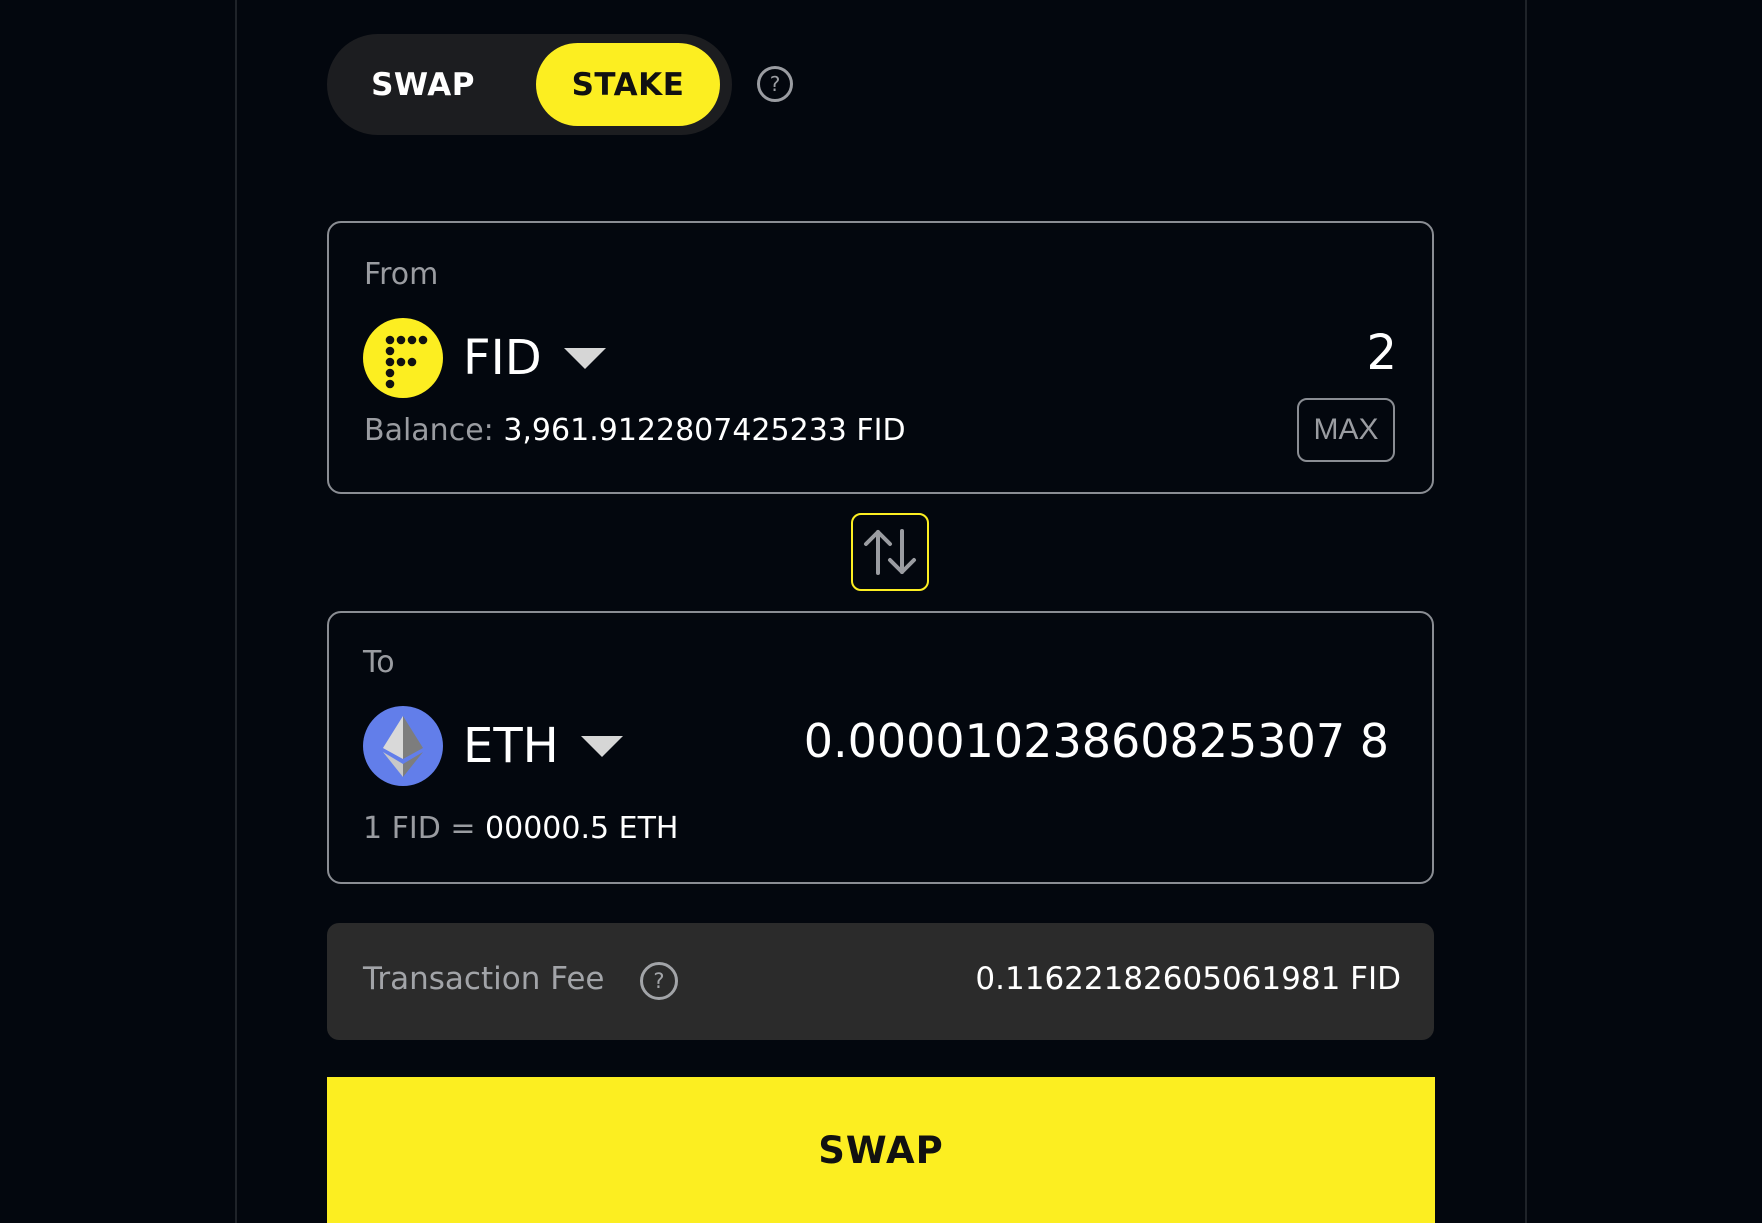 This screenshot has width=1762, height=1223. Describe the element at coordinates (880, 357) in the screenshot. I see `from-panel: From FID Balance: 3,961.912280742523` at that location.